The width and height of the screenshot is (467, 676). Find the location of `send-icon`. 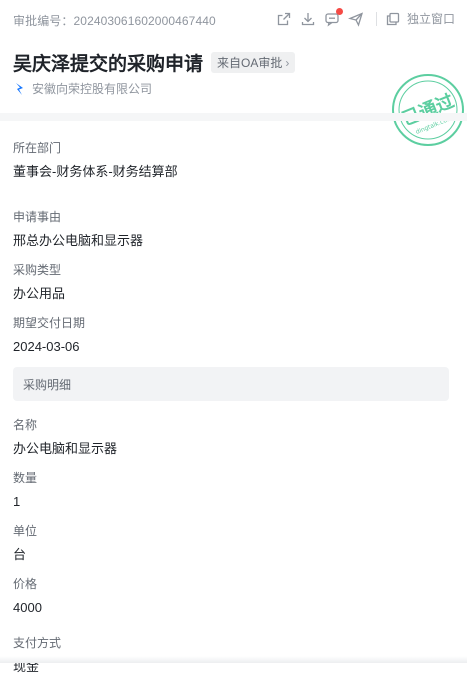

send-icon is located at coordinates (355, 19).